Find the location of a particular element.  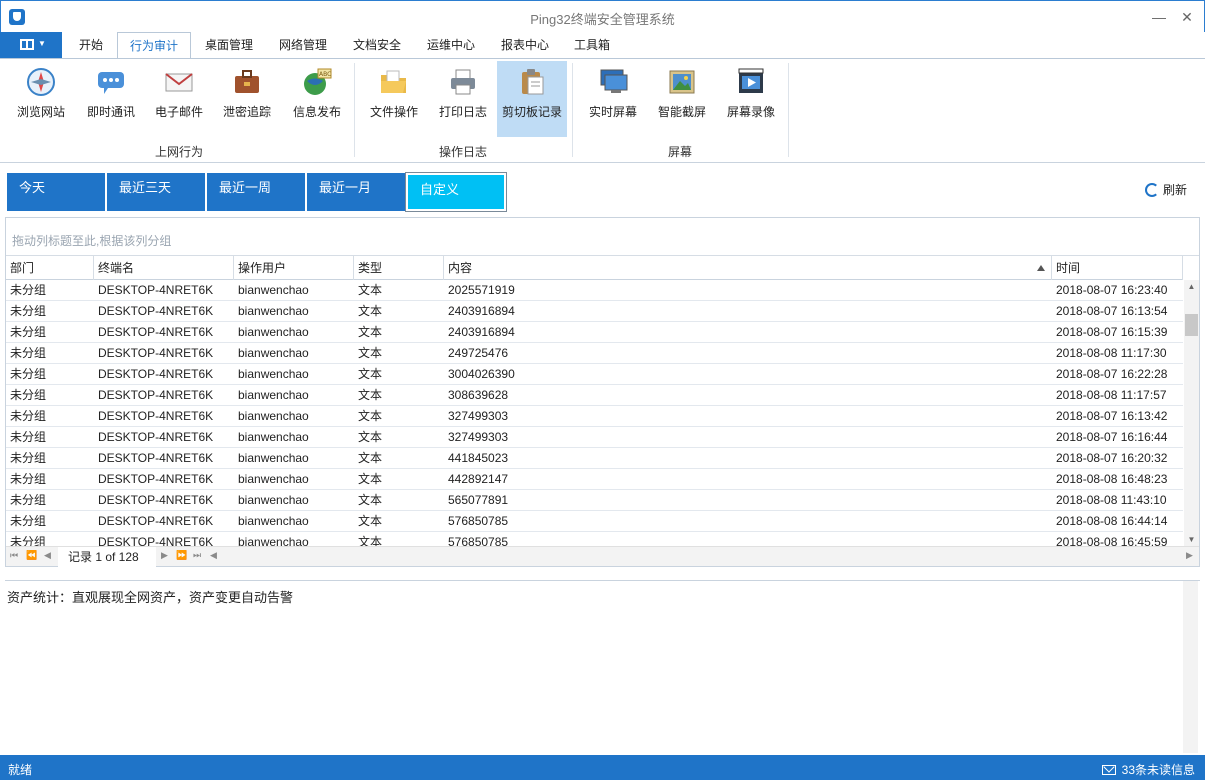

grid-header: 部门 终端名 操作用户 类型 内容 时间 is located at coordinates (594, 268).